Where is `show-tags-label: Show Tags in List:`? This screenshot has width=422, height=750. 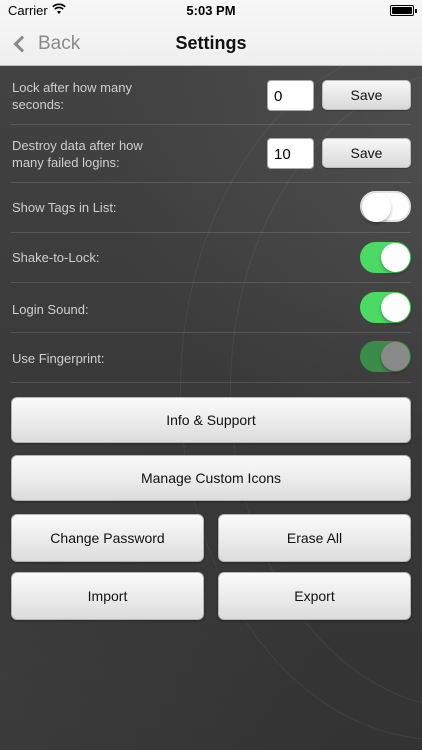
show-tags-label: Show Tags in List: is located at coordinates (64, 207).